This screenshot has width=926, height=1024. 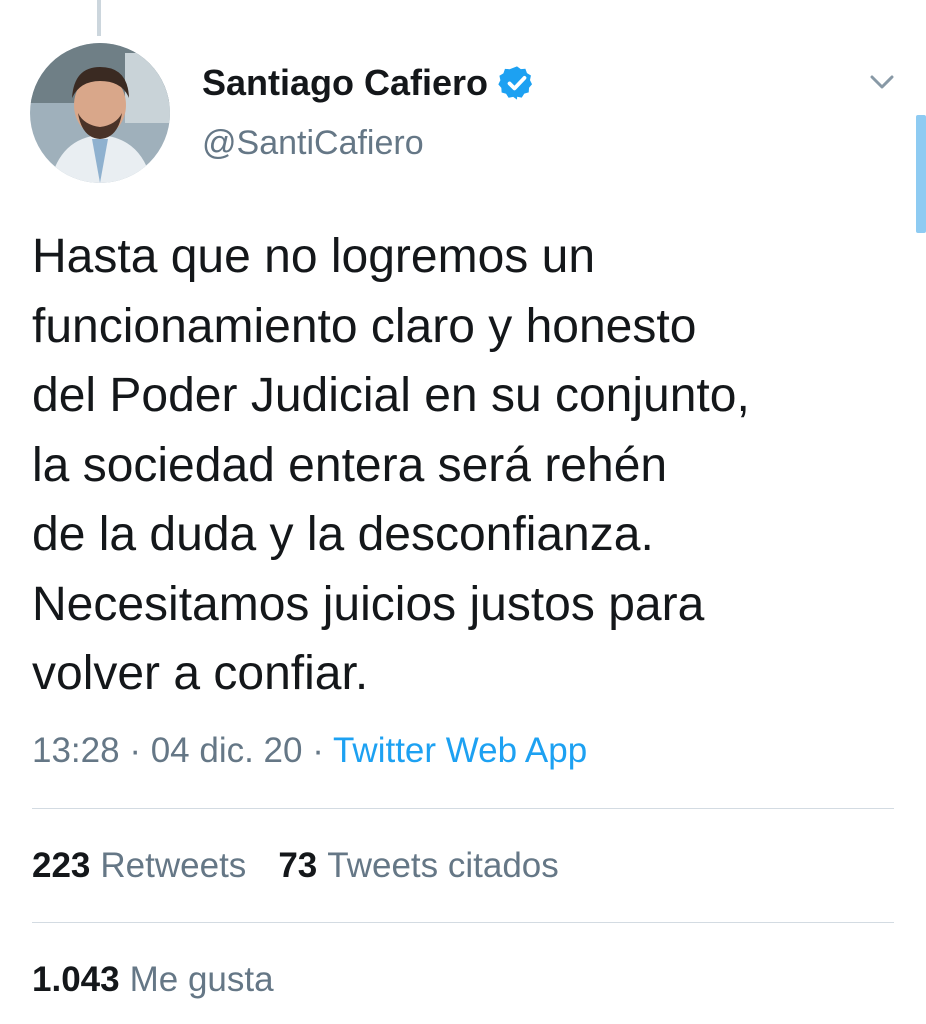 I want to click on retweets-count: 223, so click(x=61, y=865).